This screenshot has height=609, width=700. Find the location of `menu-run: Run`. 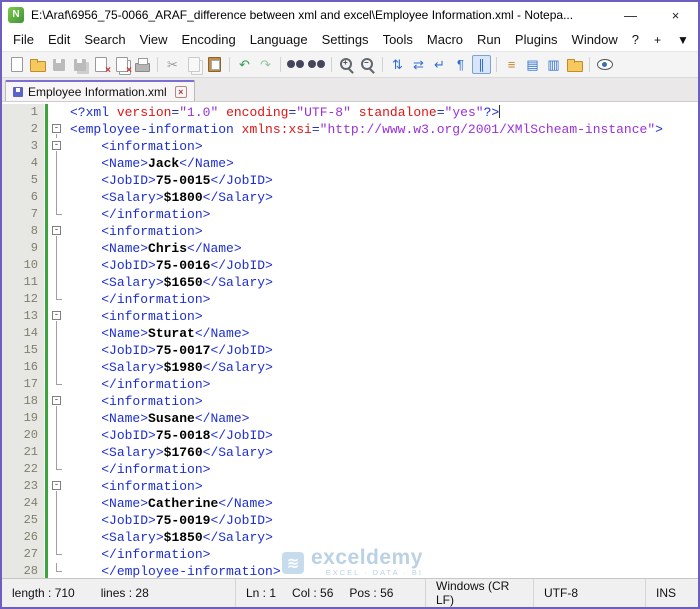

menu-run: Run is located at coordinates (489, 39).